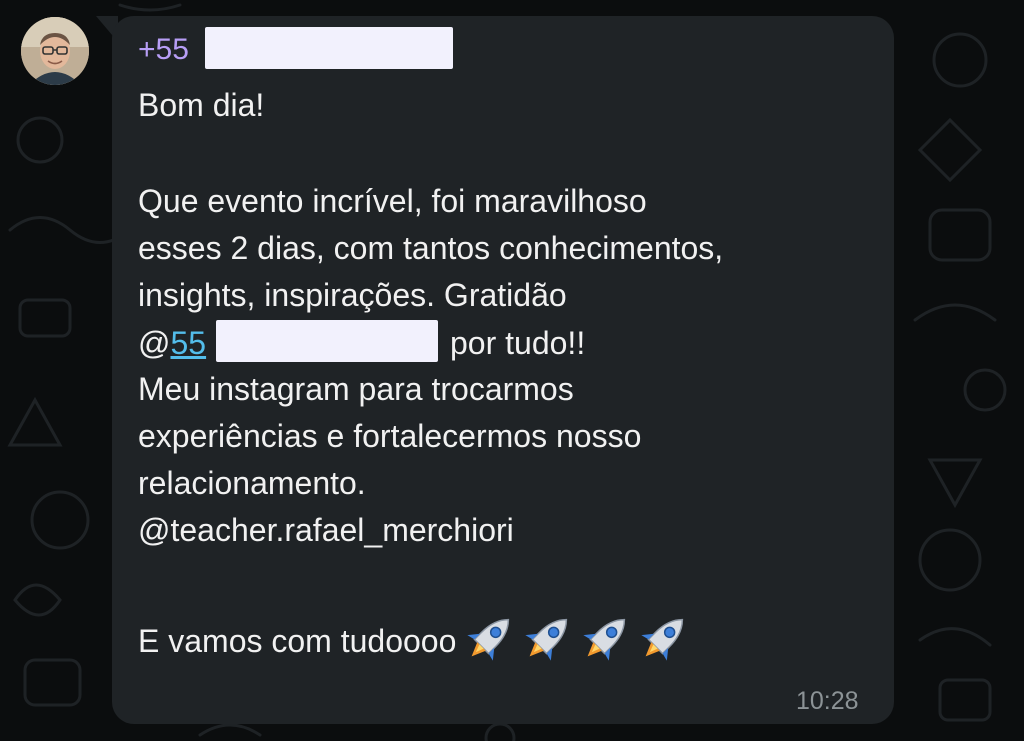  I want to click on message-line: experiências e fortalecermos nosso, so click(390, 436).